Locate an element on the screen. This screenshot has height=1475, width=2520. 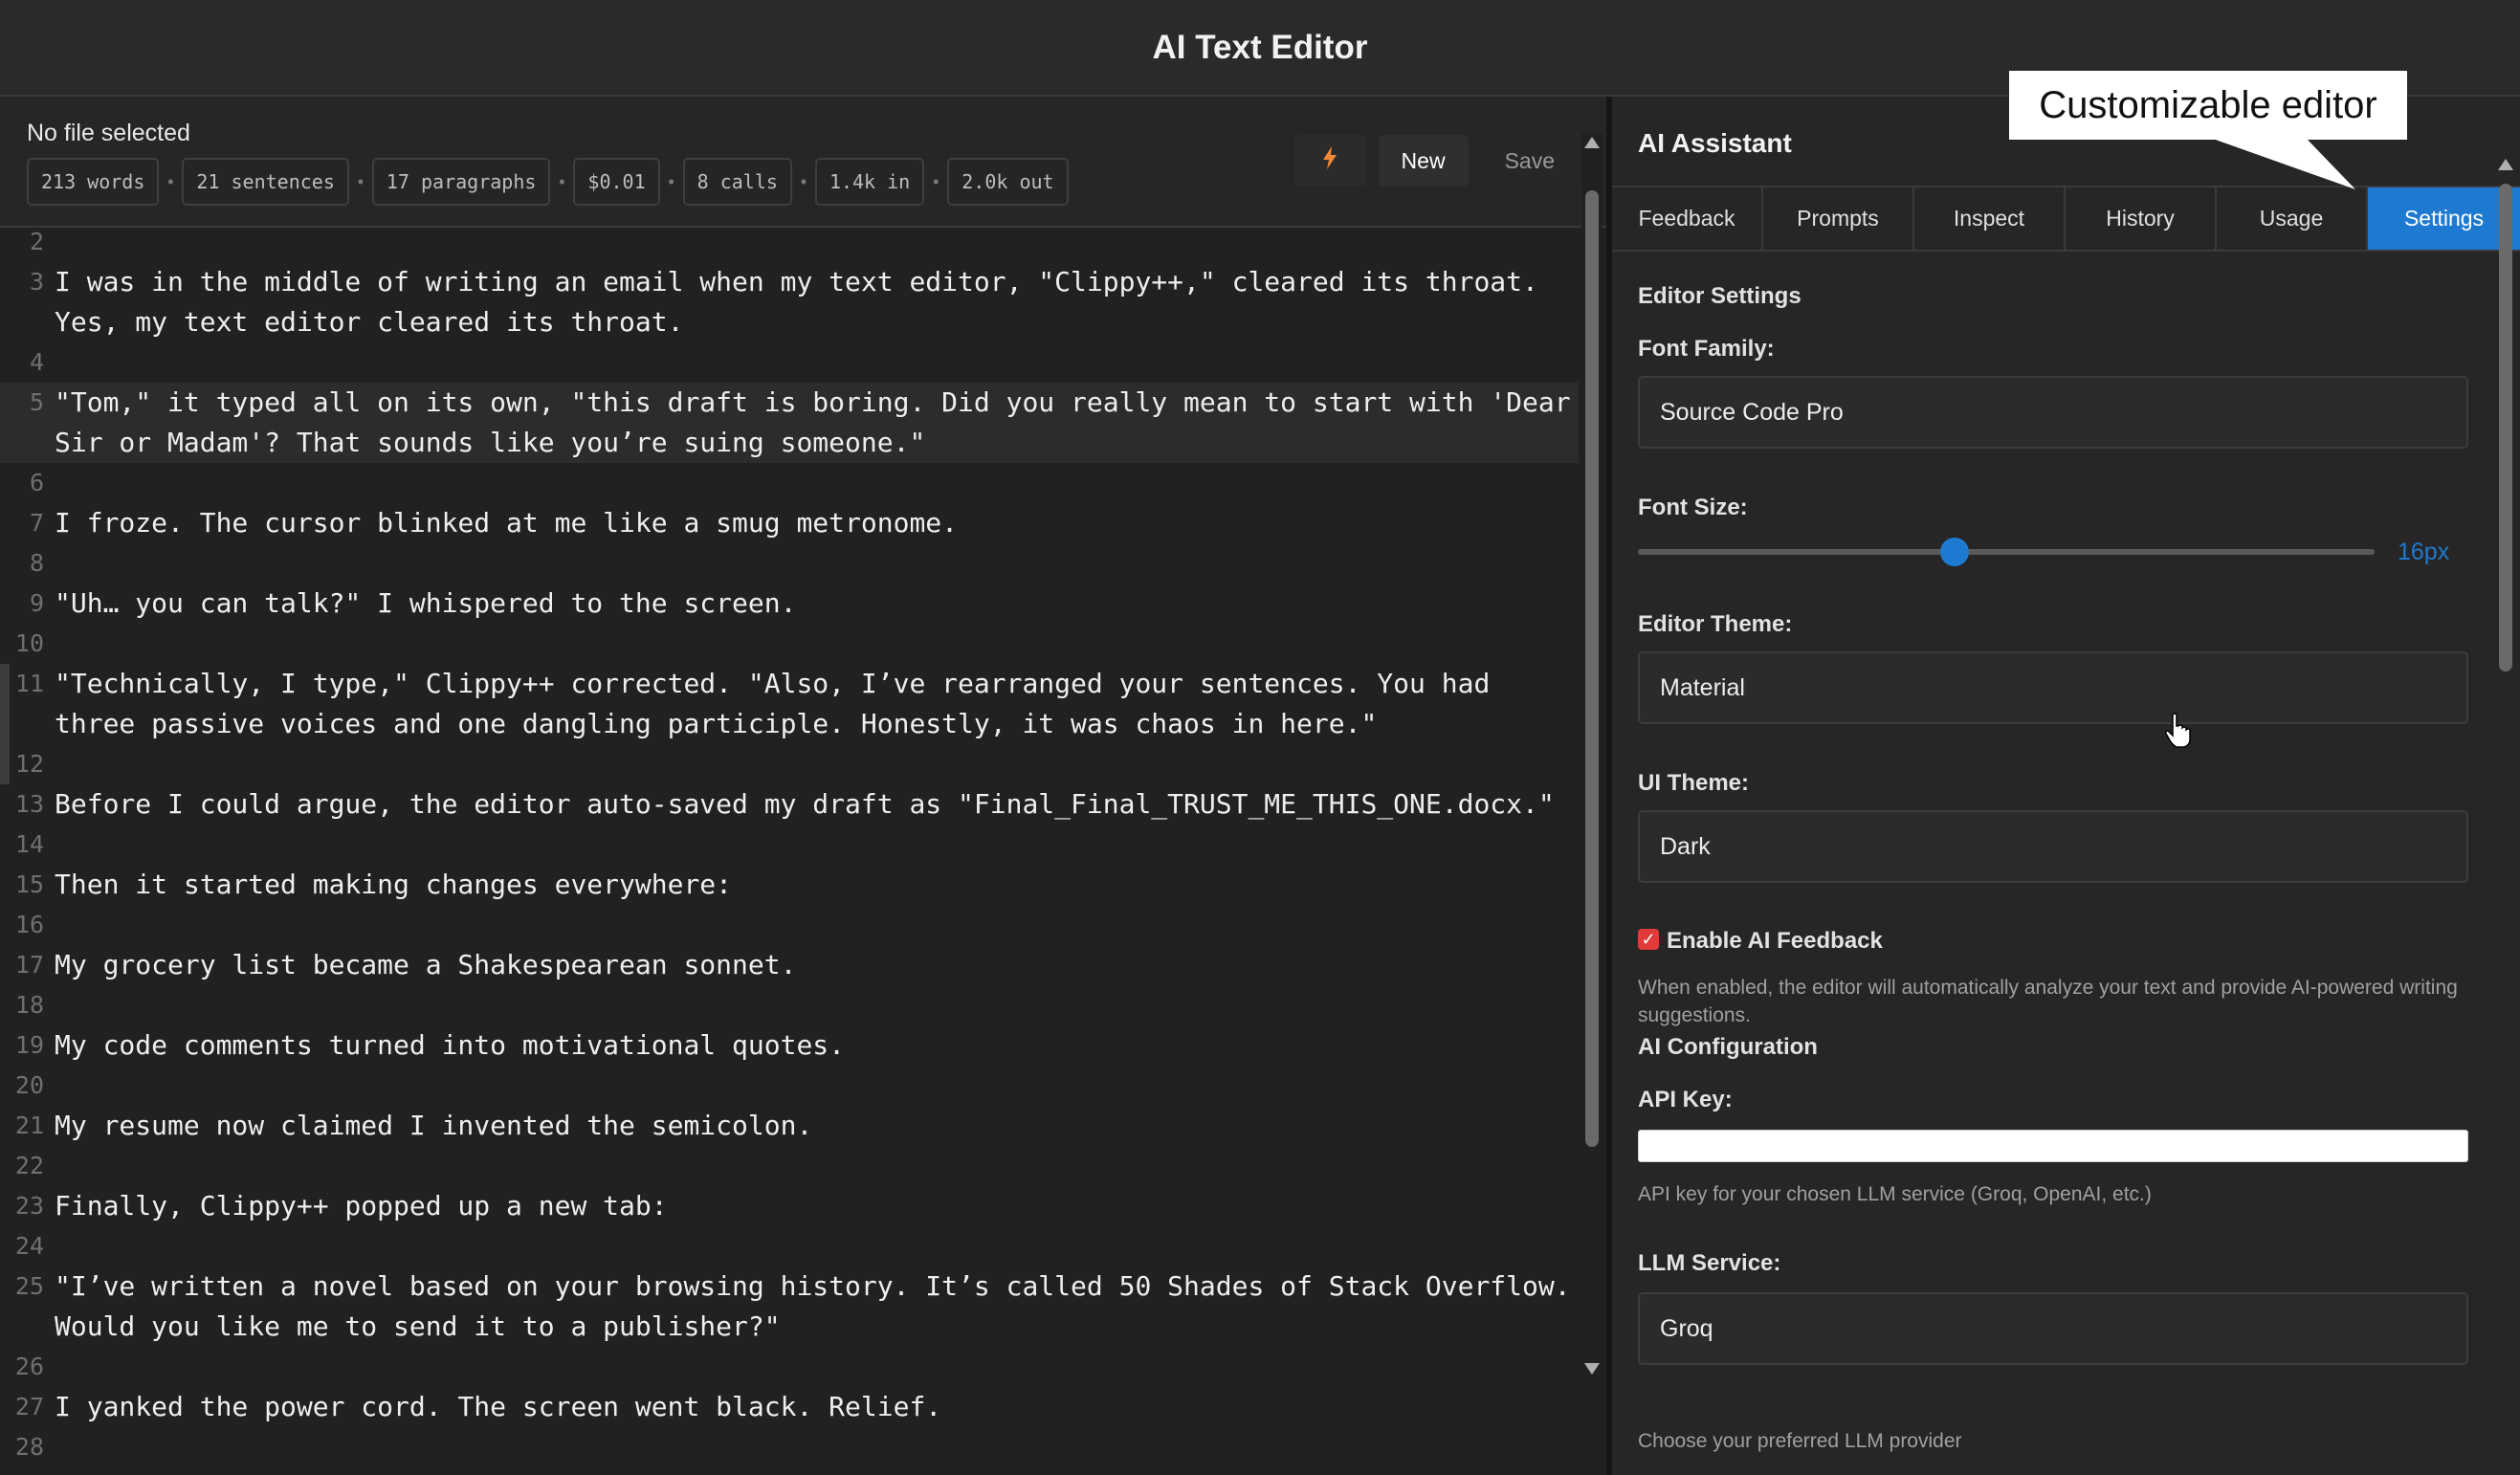
hand-cursor-icon is located at coordinates (2179, 731).